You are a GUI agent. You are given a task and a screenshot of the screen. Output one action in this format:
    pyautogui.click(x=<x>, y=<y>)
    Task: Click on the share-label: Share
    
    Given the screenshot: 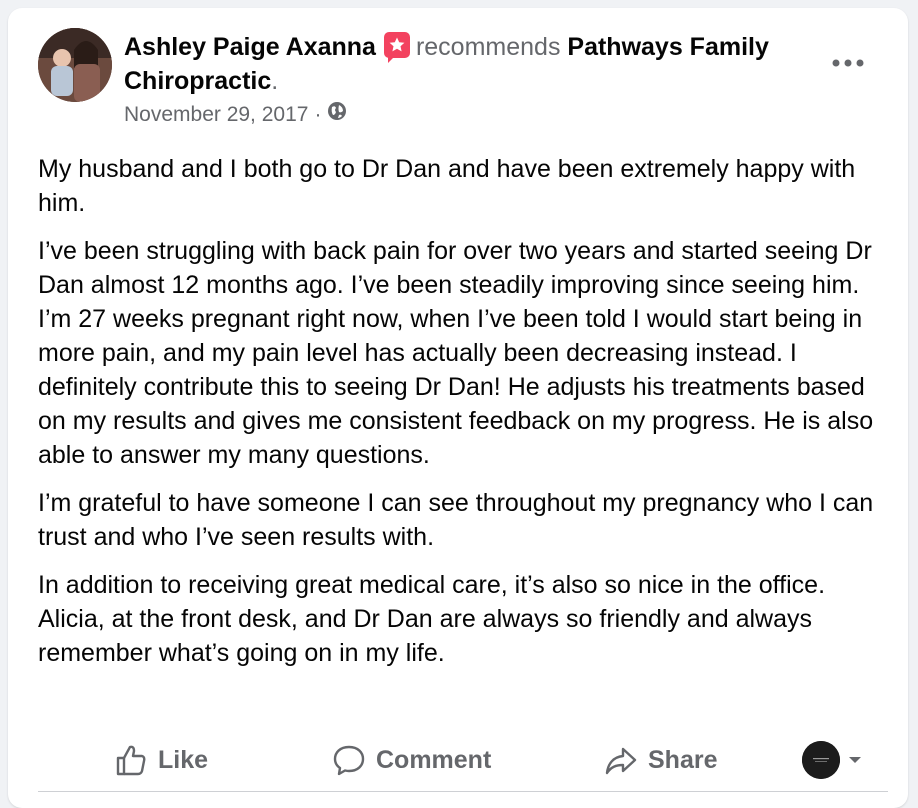 What is the action you would take?
    pyautogui.click(x=683, y=759)
    